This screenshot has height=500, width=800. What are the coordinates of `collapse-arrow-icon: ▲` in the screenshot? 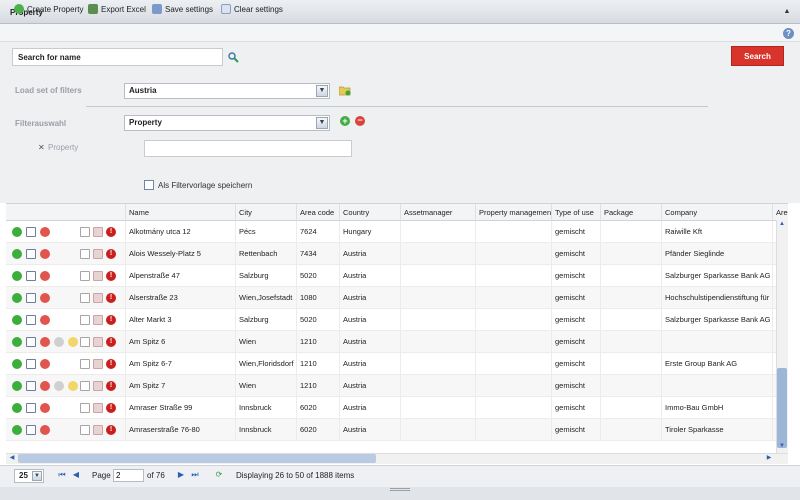 It's located at (787, 12).